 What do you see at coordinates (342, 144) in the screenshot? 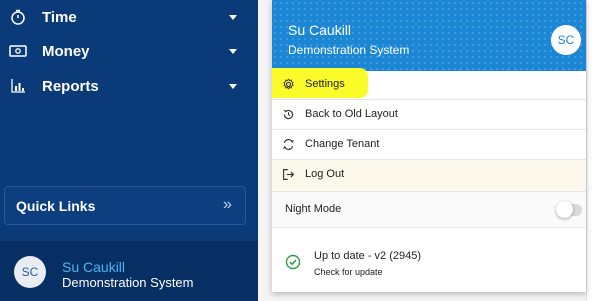
I see `menu-item-label: Change Tenant` at bounding box center [342, 144].